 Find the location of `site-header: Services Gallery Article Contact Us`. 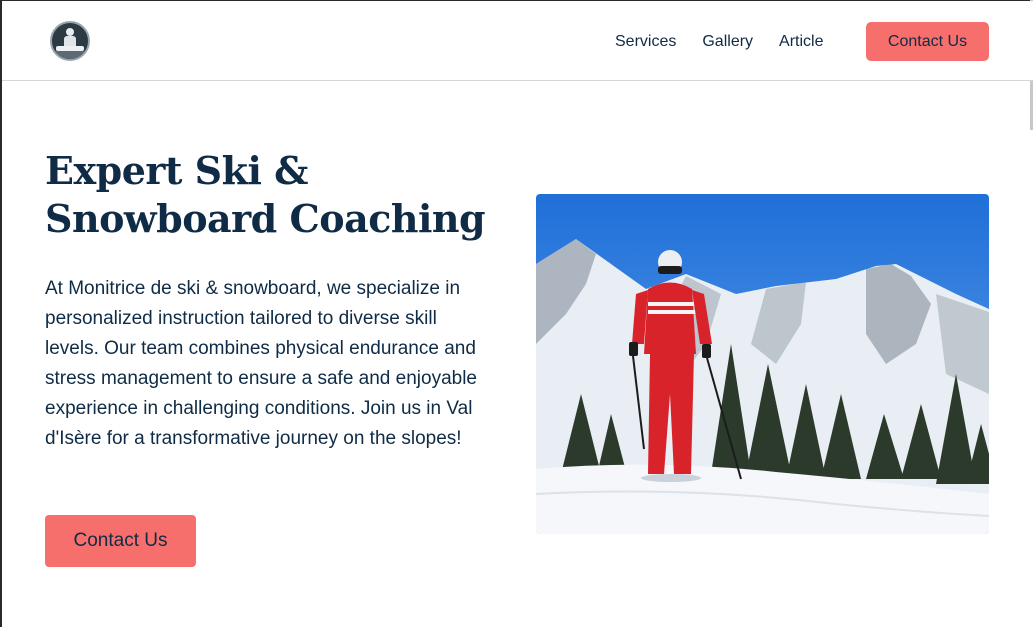

site-header: Services Gallery Article Contact Us is located at coordinates (517, 41).